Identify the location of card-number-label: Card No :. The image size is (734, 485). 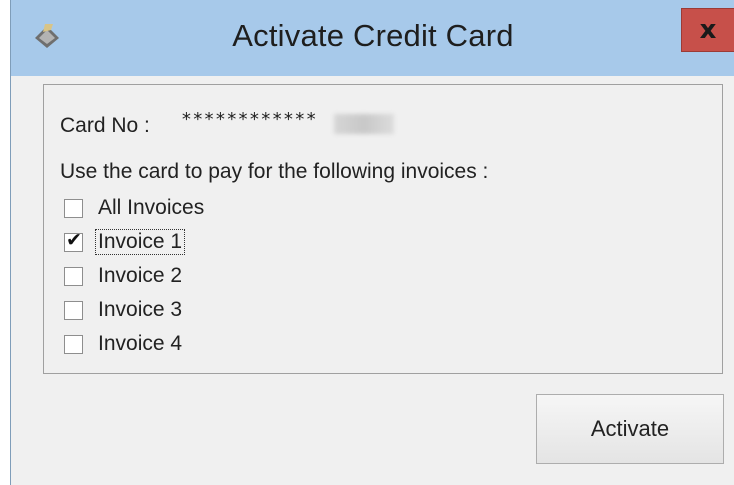
(105, 125).